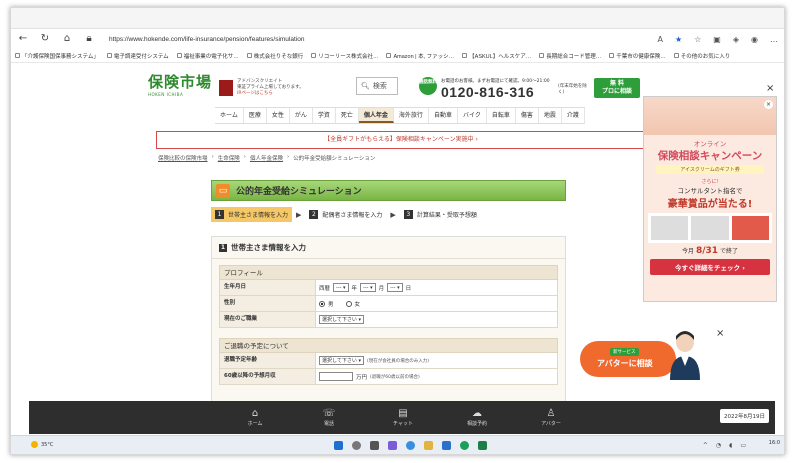  Describe the element at coordinates (388, 190) in the screenshot. I see `page-title-bar: ▭ 公的年金受給シミュレーション` at that location.